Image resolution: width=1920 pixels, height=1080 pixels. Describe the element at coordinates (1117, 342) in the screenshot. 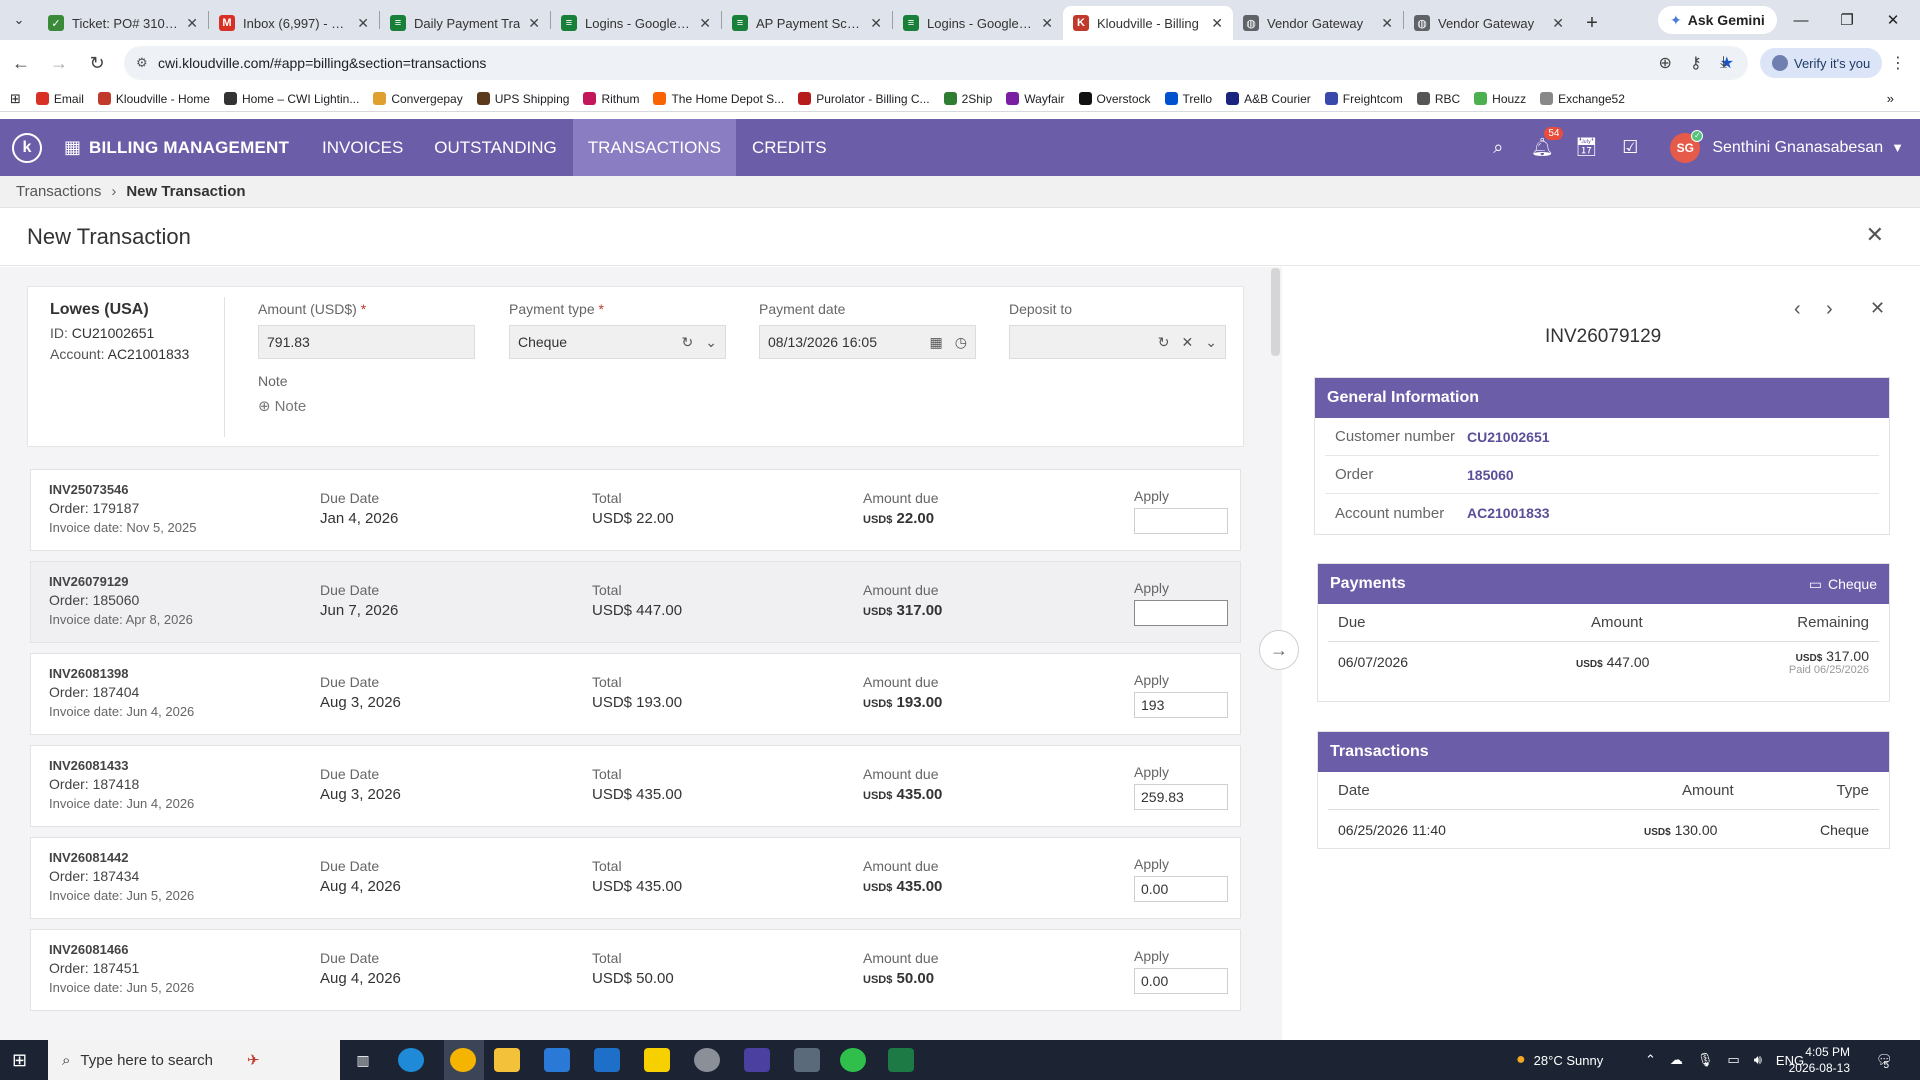

I see `deposit-to-select: ↻ ✕ ⌄` at that location.